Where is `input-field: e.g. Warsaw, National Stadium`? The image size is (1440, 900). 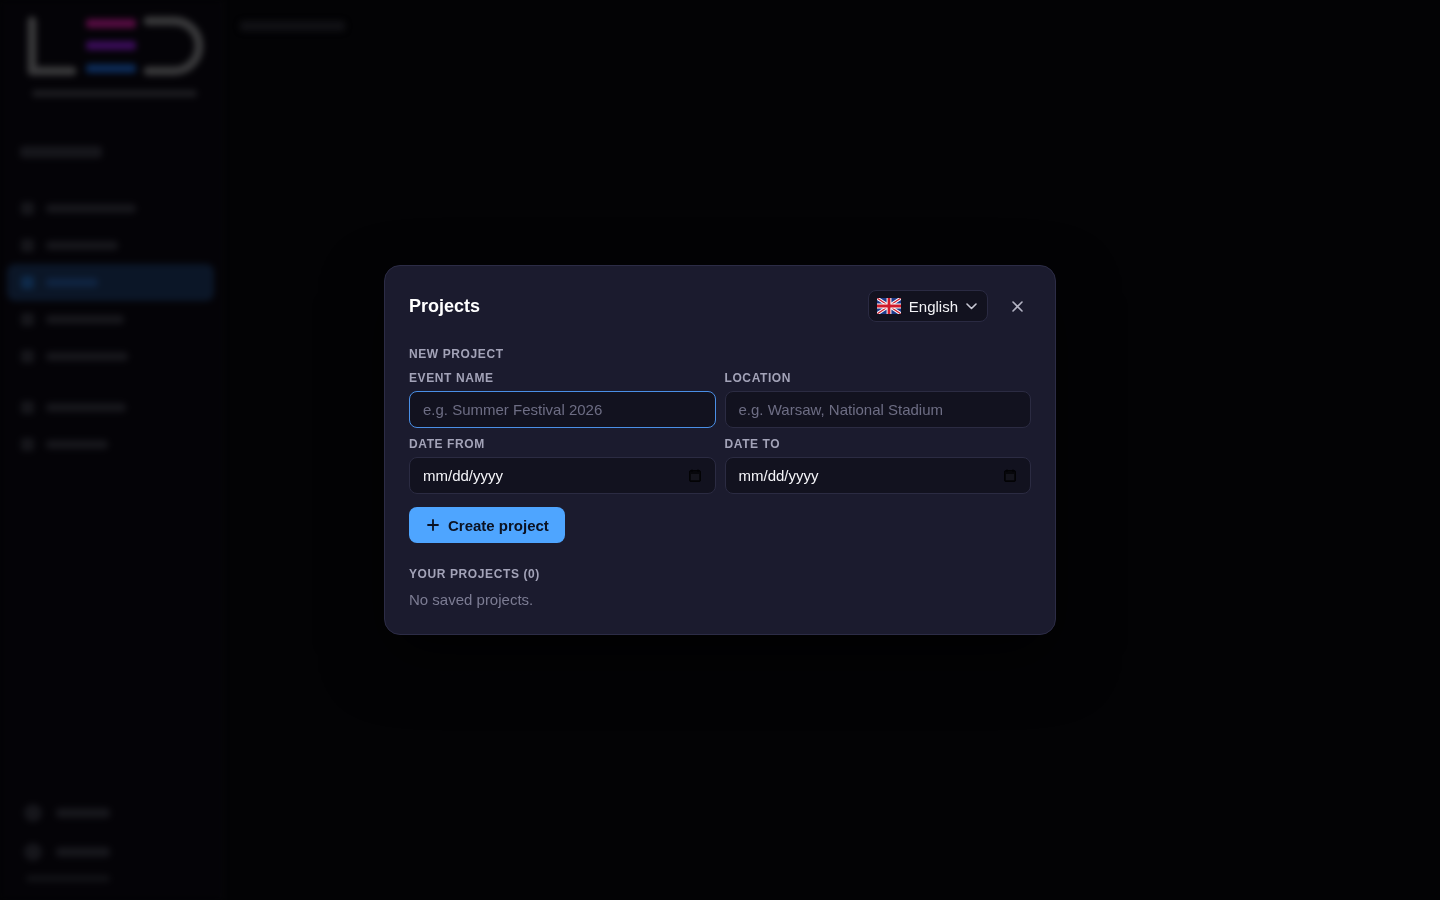
input-field: e.g. Warsaw, National Stadium is located at coordinates (877, 409).